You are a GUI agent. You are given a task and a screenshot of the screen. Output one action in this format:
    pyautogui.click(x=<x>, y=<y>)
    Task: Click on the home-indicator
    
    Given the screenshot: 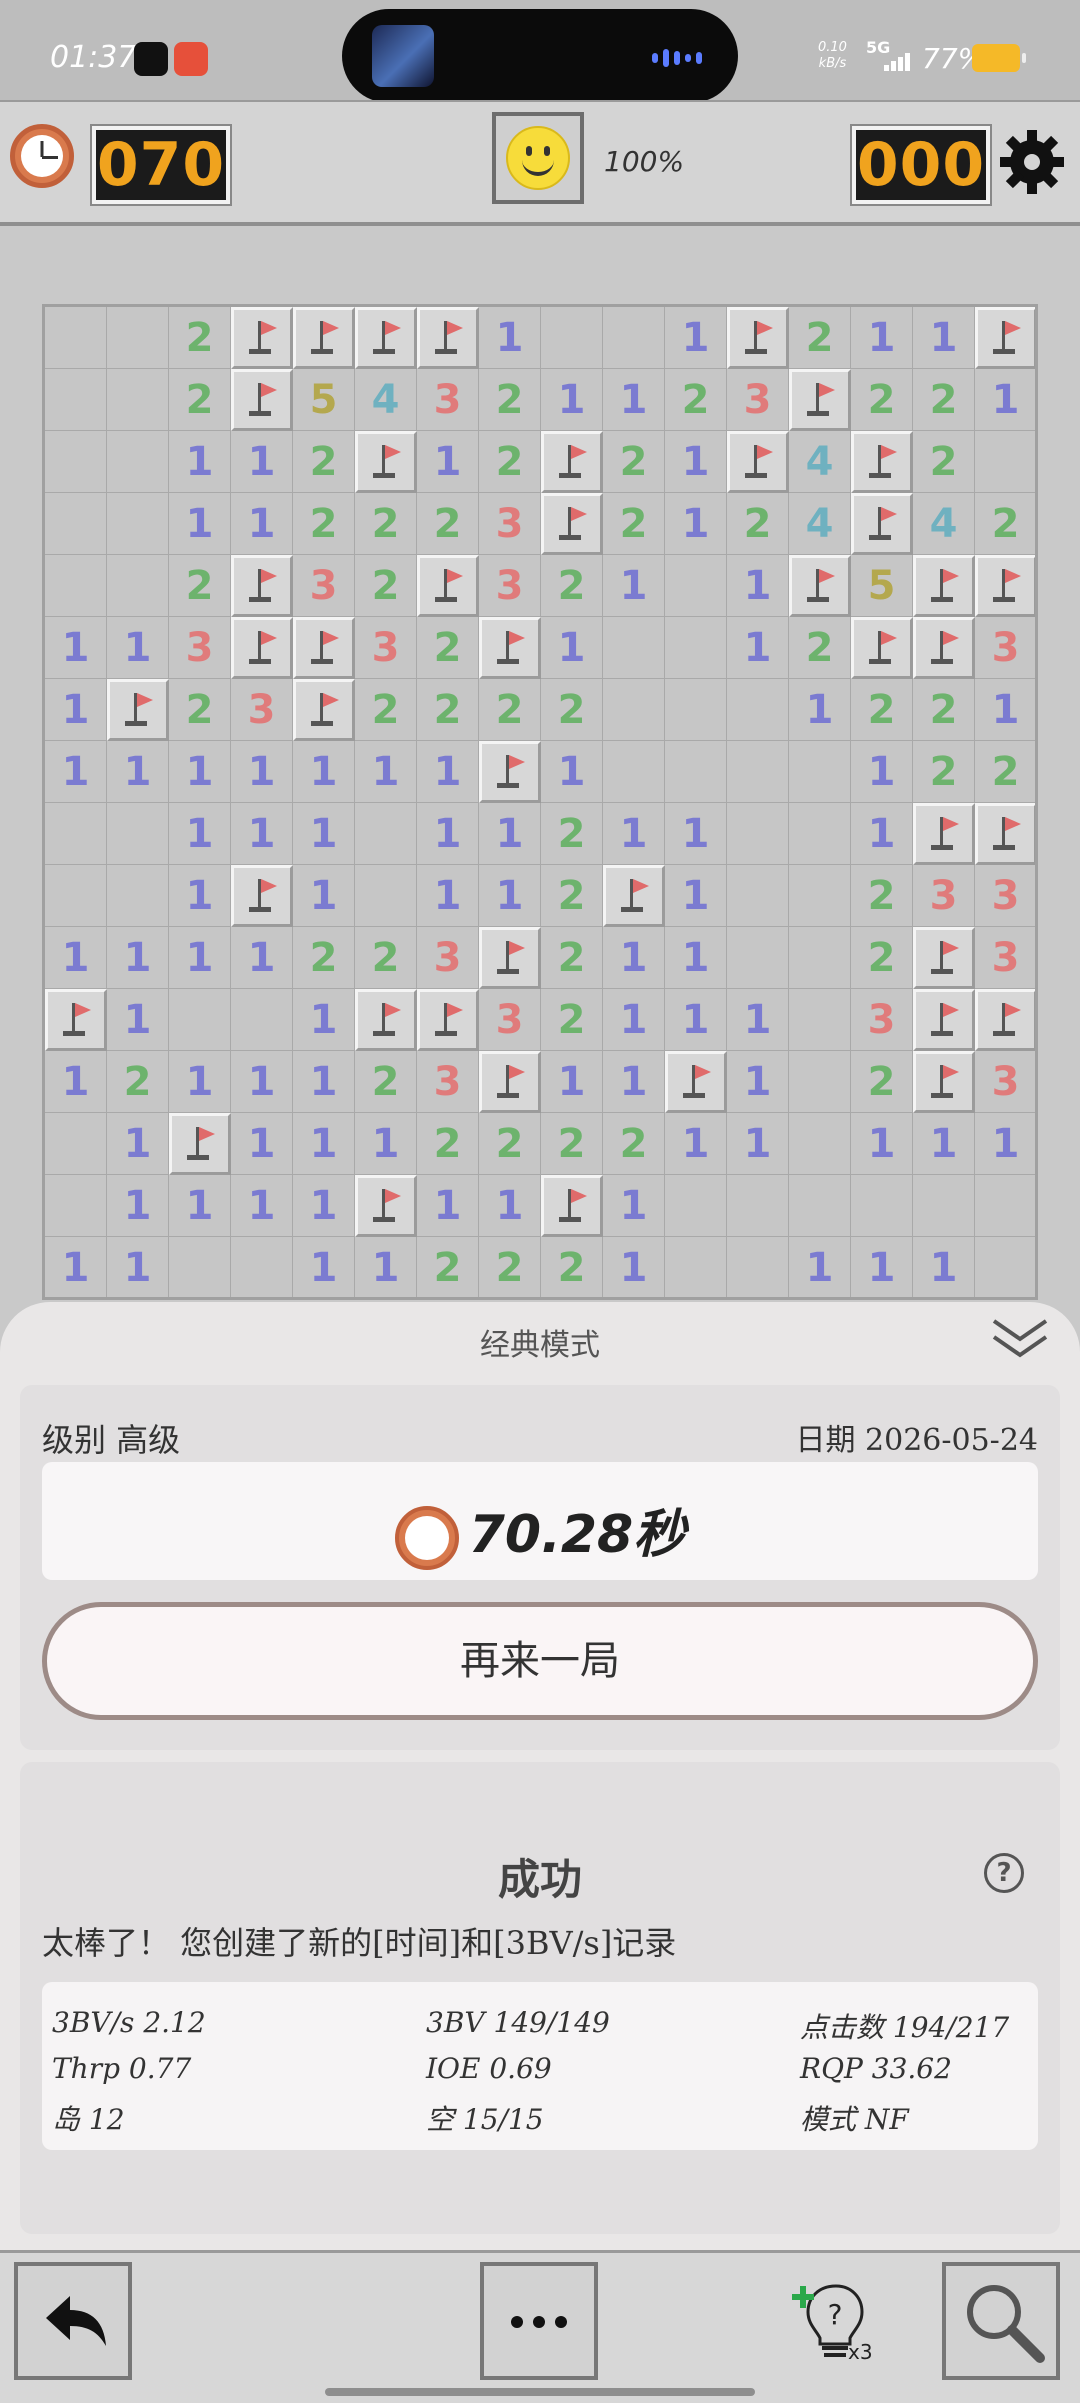 What is the action you would take?
    pyautogui.click(x=540, y=2392)
    